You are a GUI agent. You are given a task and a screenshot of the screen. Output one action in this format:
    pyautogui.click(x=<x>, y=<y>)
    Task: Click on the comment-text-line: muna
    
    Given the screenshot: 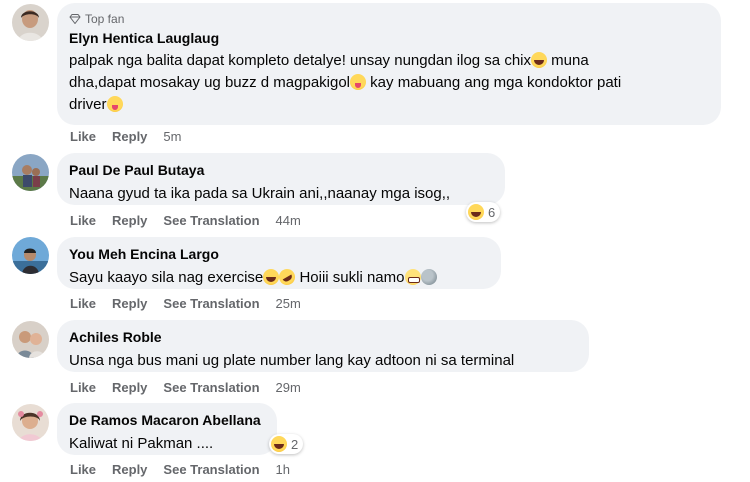 What is the action you would take?
    pyautogui.click(x=568, y=60)
    